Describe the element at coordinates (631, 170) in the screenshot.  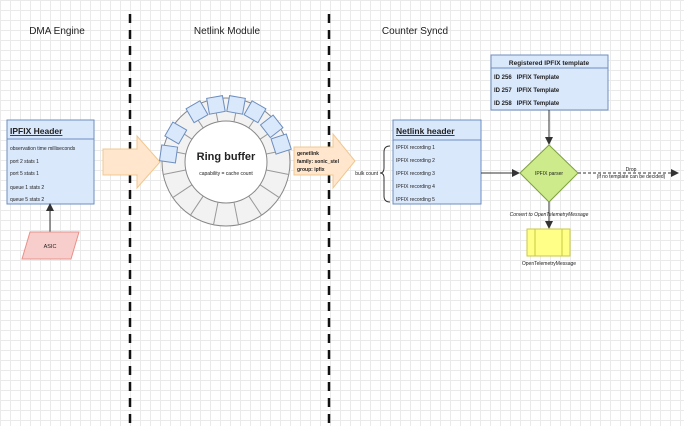
I see `drop-label: Drop` at that location.